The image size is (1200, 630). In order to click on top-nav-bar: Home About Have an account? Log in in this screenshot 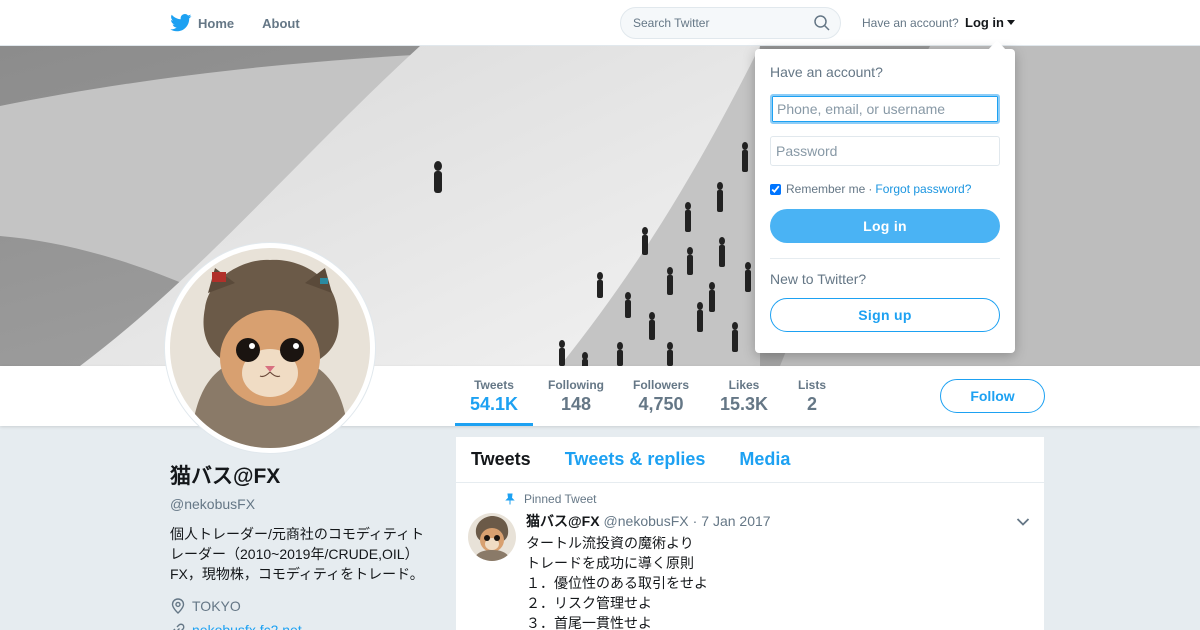, I will do `click(600, 23)`.